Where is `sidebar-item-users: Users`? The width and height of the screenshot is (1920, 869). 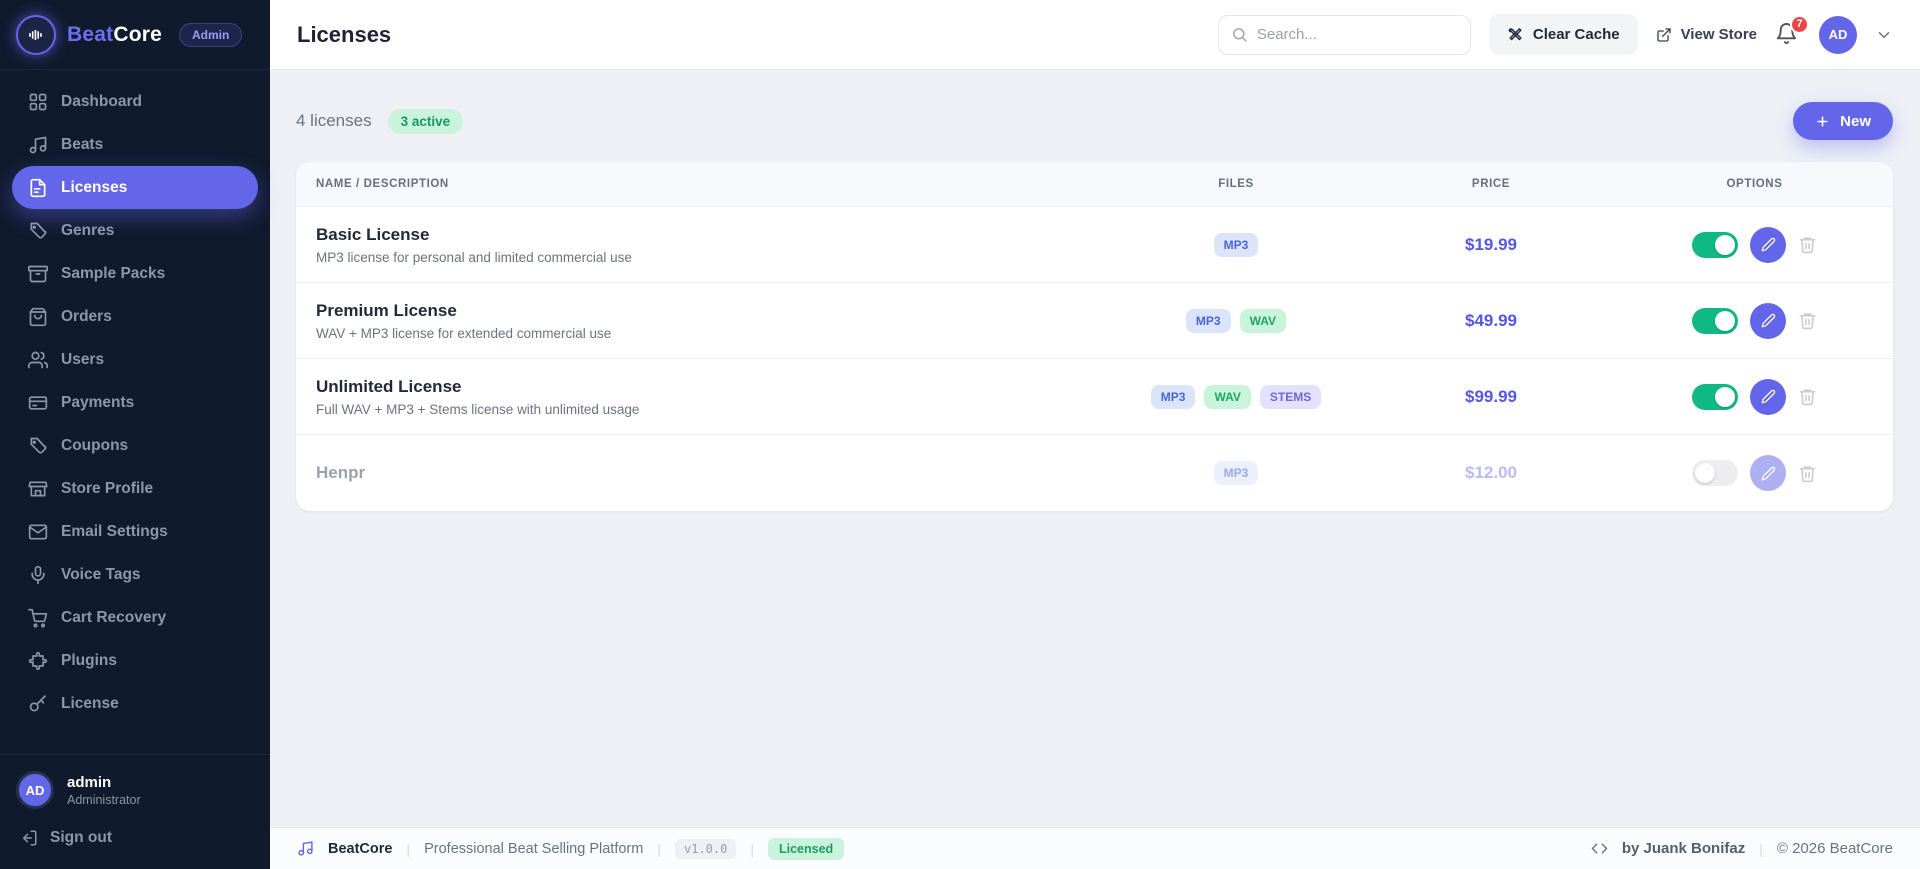
sidebar-item-users: Users is located at coordinates (135, 359).